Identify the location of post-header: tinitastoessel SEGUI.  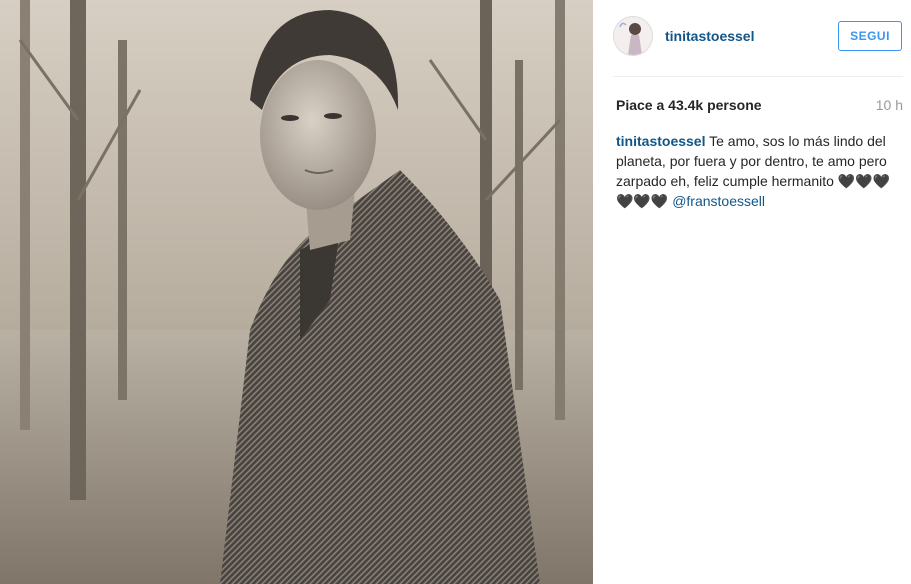
(758, 37).